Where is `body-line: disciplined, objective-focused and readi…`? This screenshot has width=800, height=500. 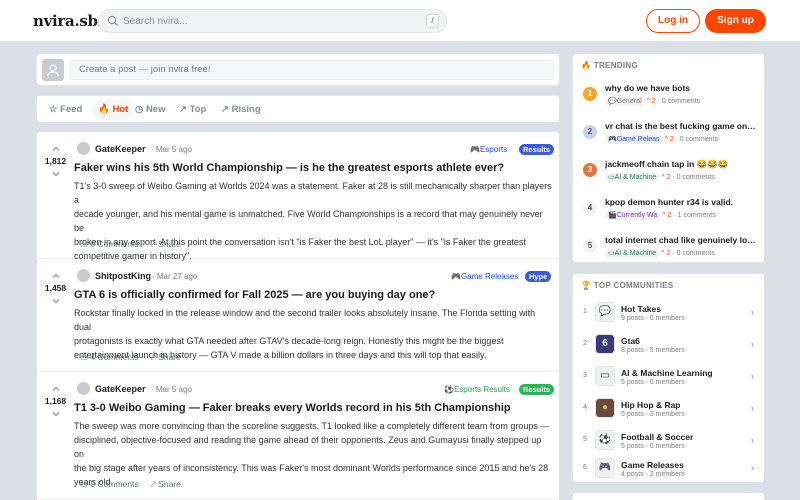 body-line: disciplined, objective-focused and readi… is located at coordinates (308, 447).